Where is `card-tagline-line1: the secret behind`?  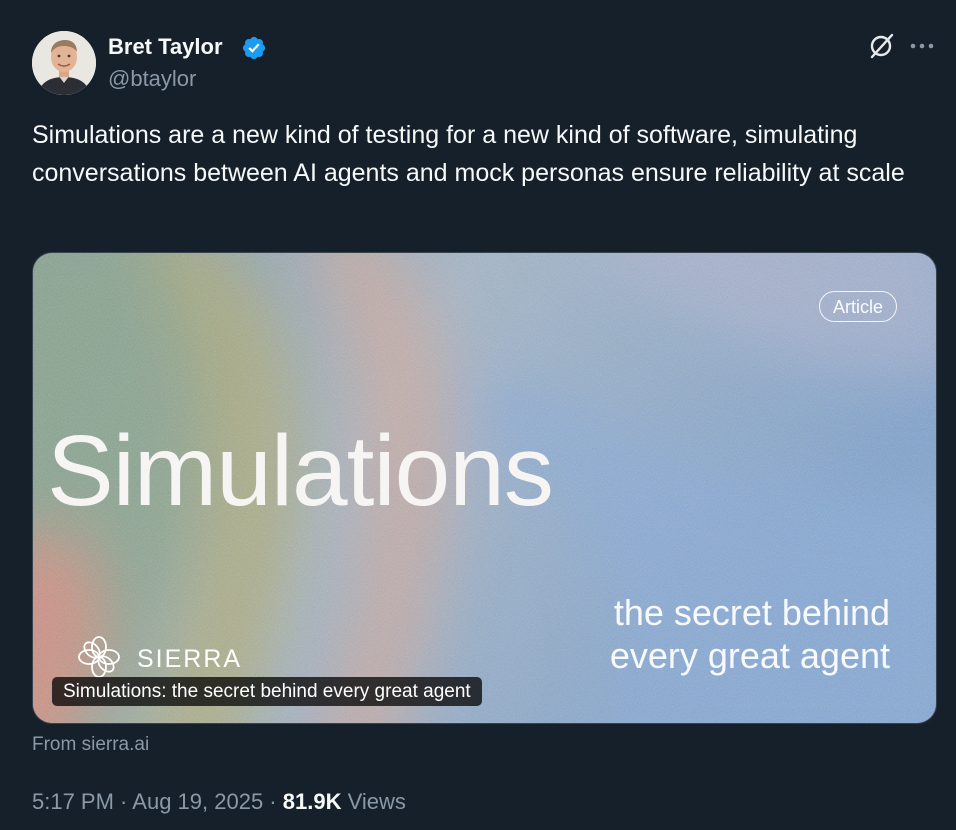 card-tagline-line1: the secret behind is located at coordinates (751, 612).